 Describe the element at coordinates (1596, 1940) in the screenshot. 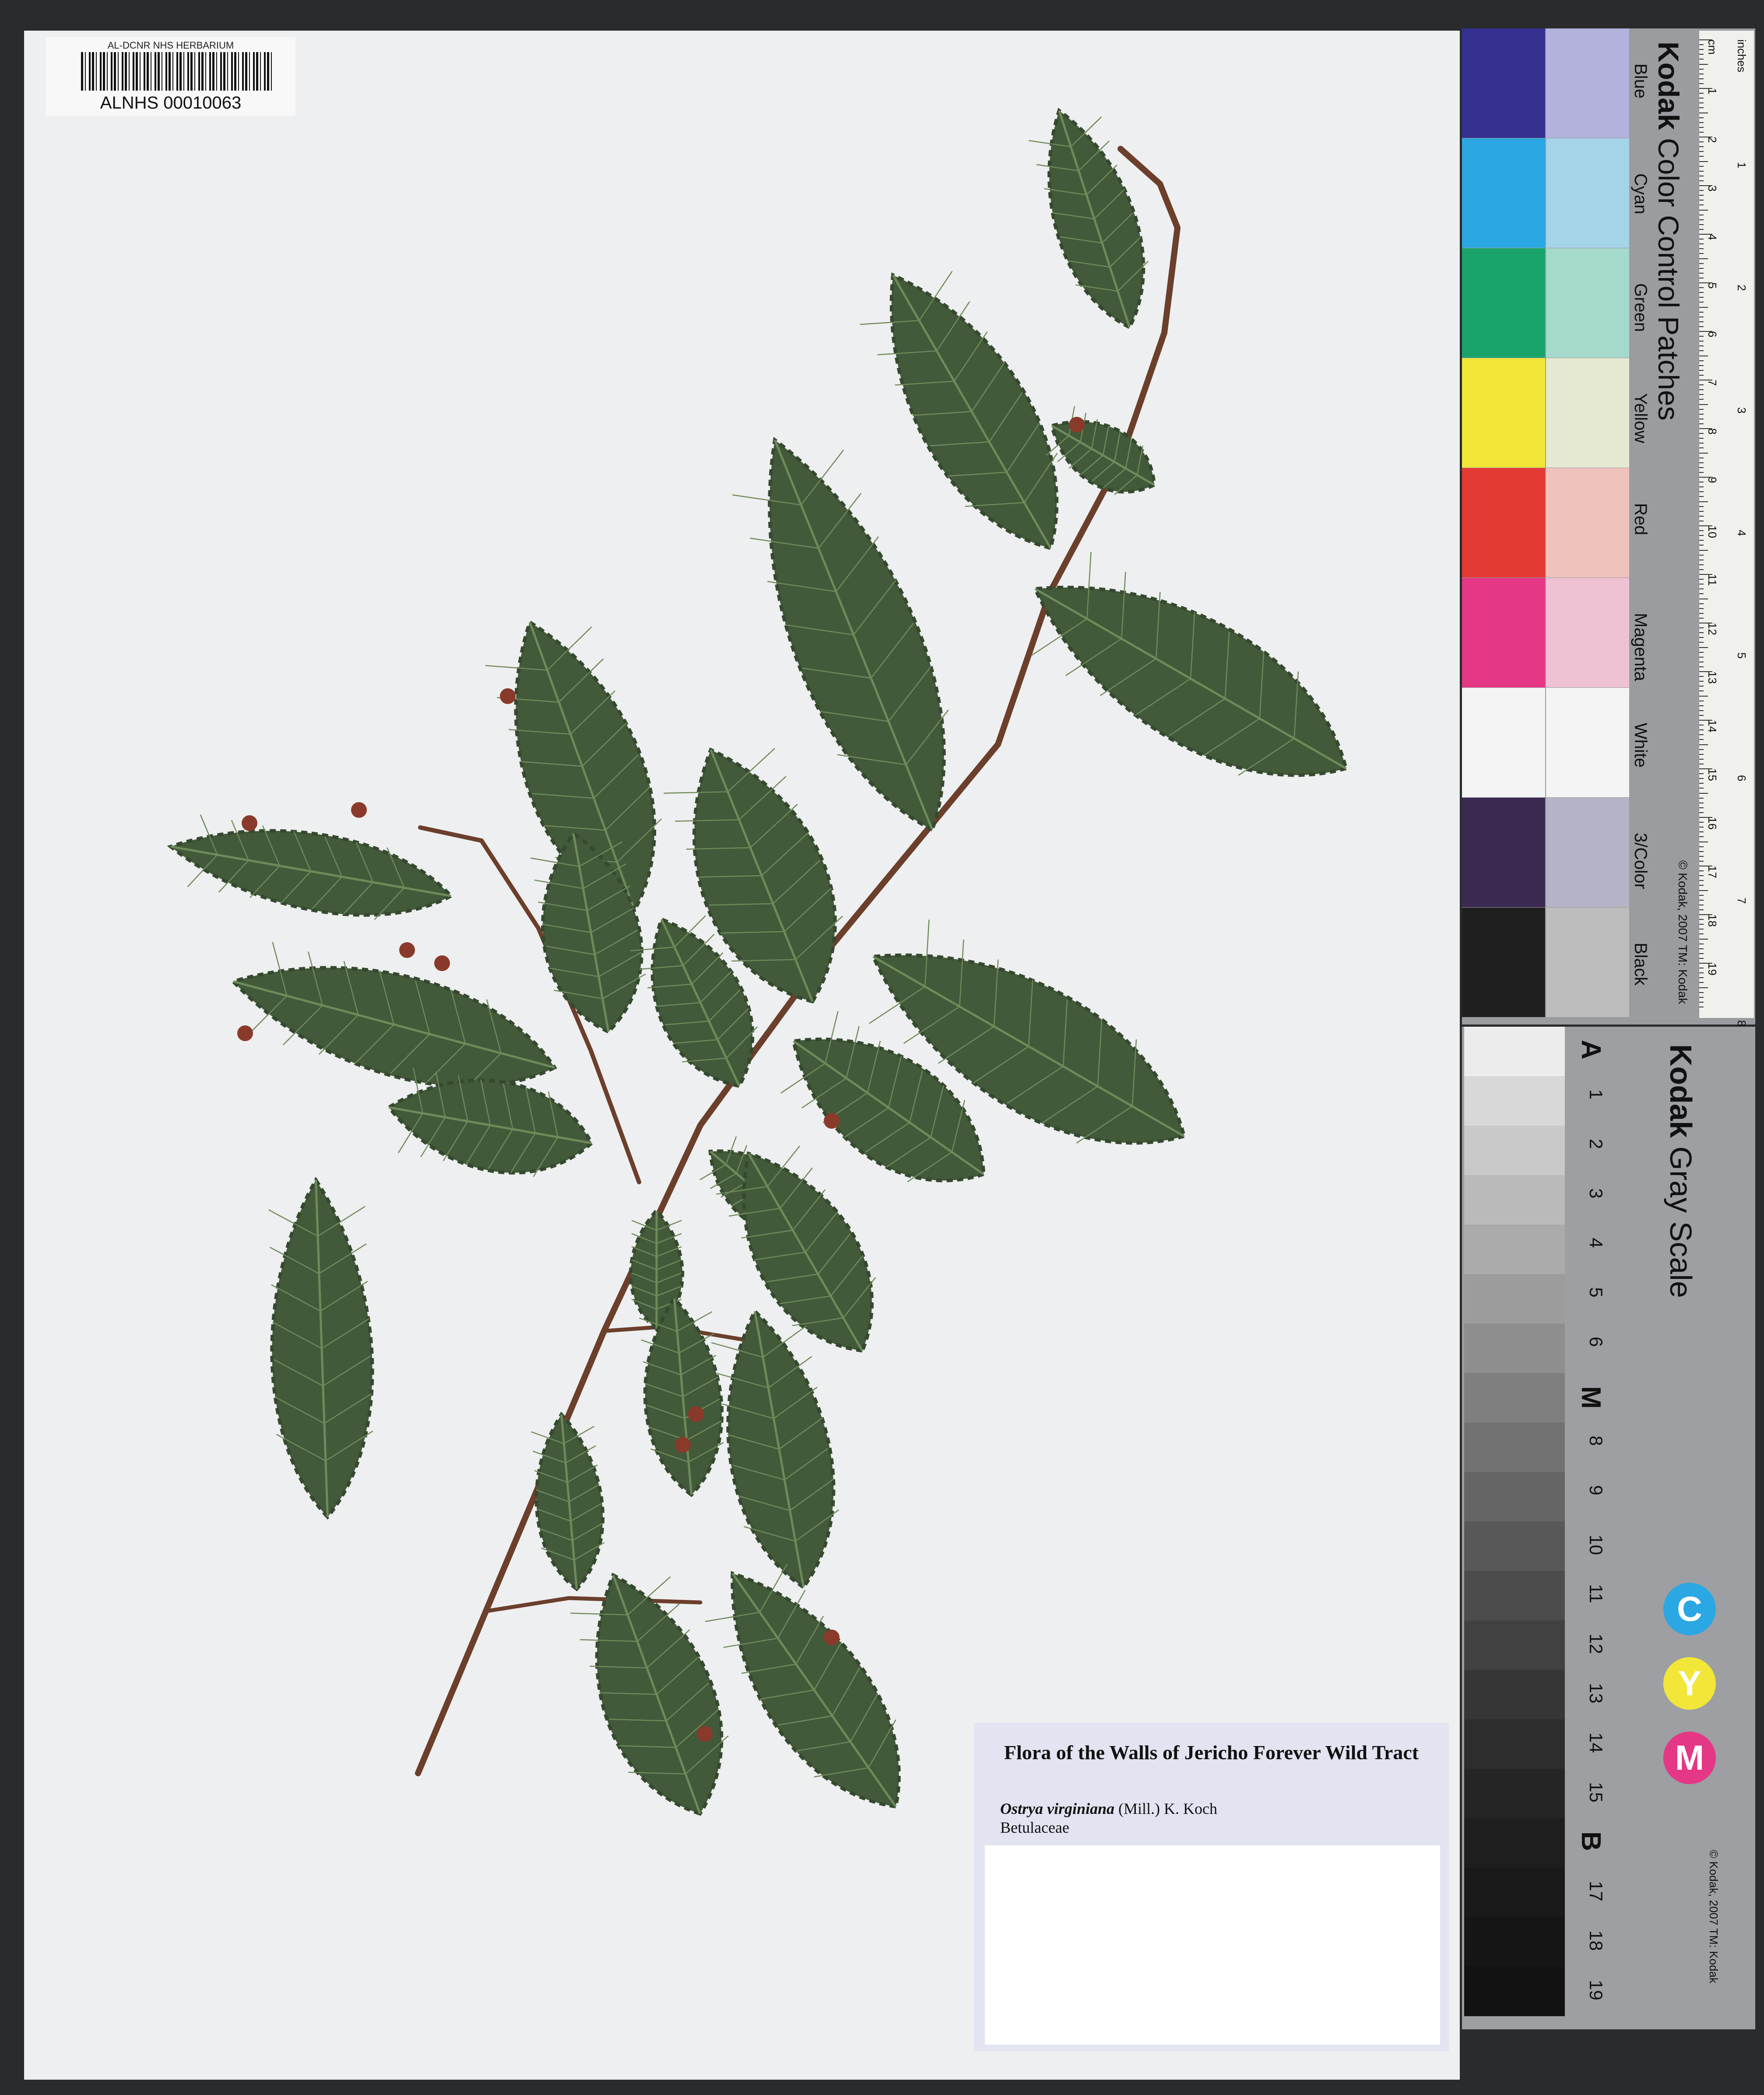

I see `gray-step-label: 18` at that location.